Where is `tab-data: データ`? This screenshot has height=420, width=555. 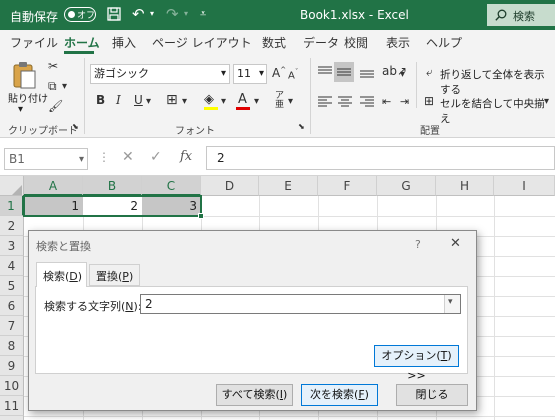
tab-data: データ is located at coordinates (321, 42).